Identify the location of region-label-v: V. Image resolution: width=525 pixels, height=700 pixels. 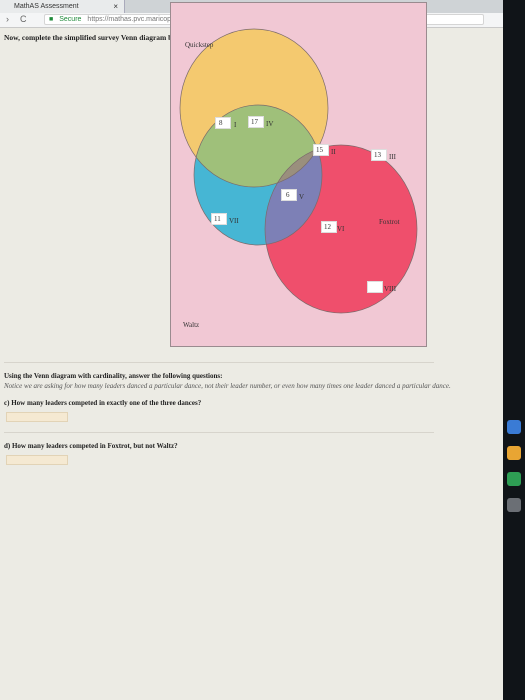
(302, 197).